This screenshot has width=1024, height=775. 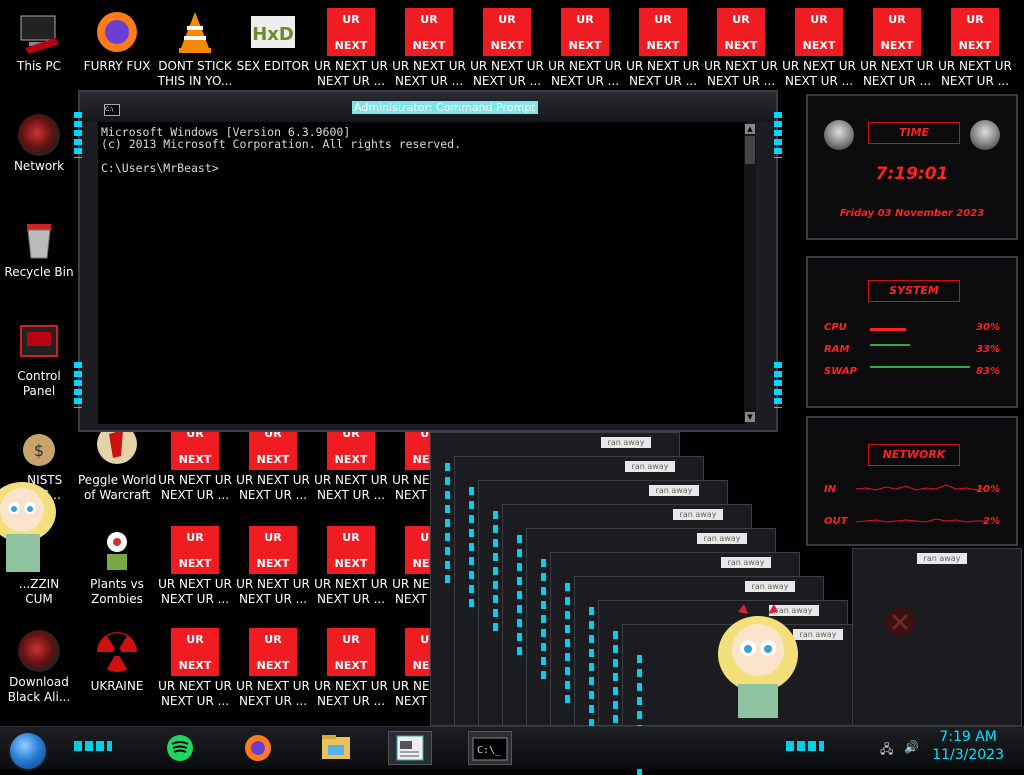 What do you see at coordinates (968, 746) in the screenshot?
I see `taskbar-clock: 7:19 AM 11/3/2023` at bounding box center [968, 746].